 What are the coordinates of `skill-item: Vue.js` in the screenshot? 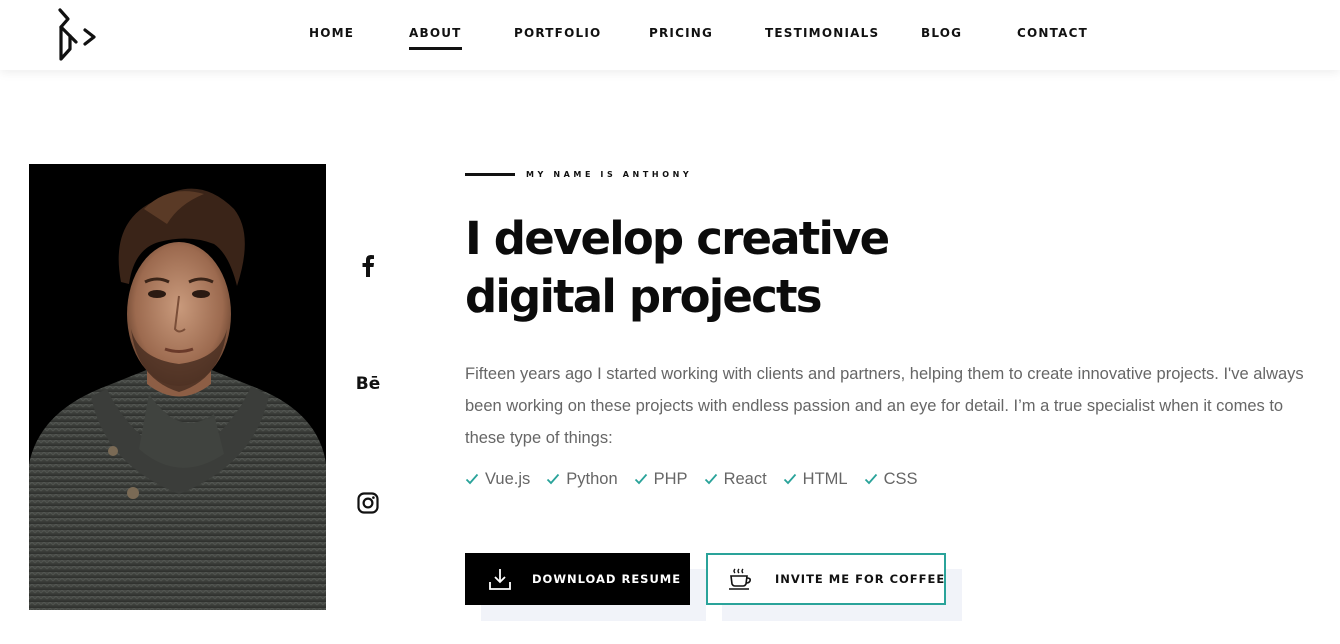 It's located at (497, 479).